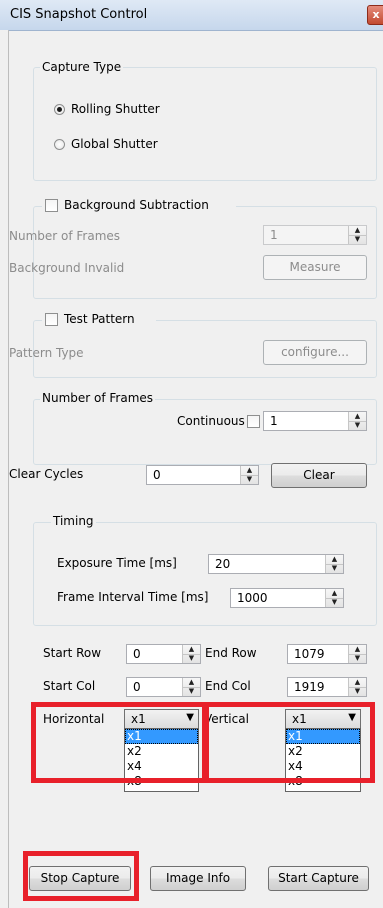 The width and height of the screenshot is (383, 908). I want to click on stop-capture-highlight-box, so click(81, 876).